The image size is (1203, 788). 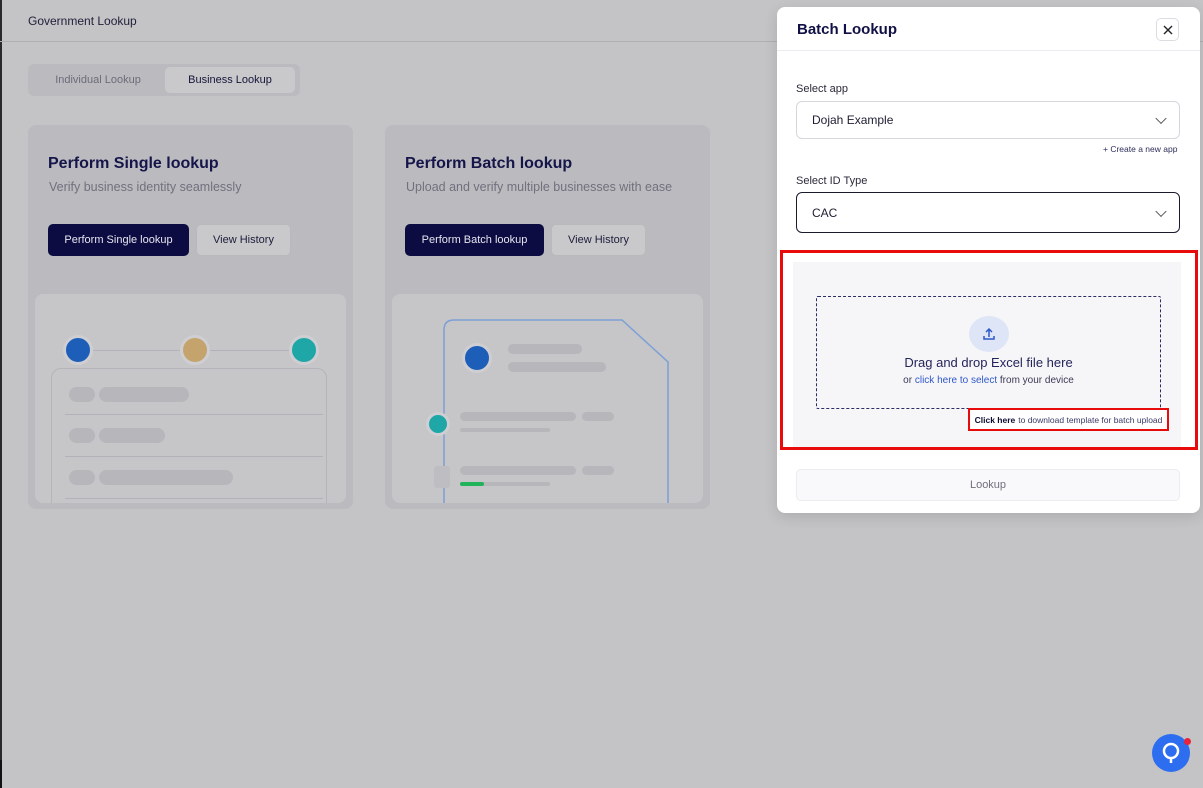 I want to click on select-app-value: Dojah Example, so click(x=853, y=120).